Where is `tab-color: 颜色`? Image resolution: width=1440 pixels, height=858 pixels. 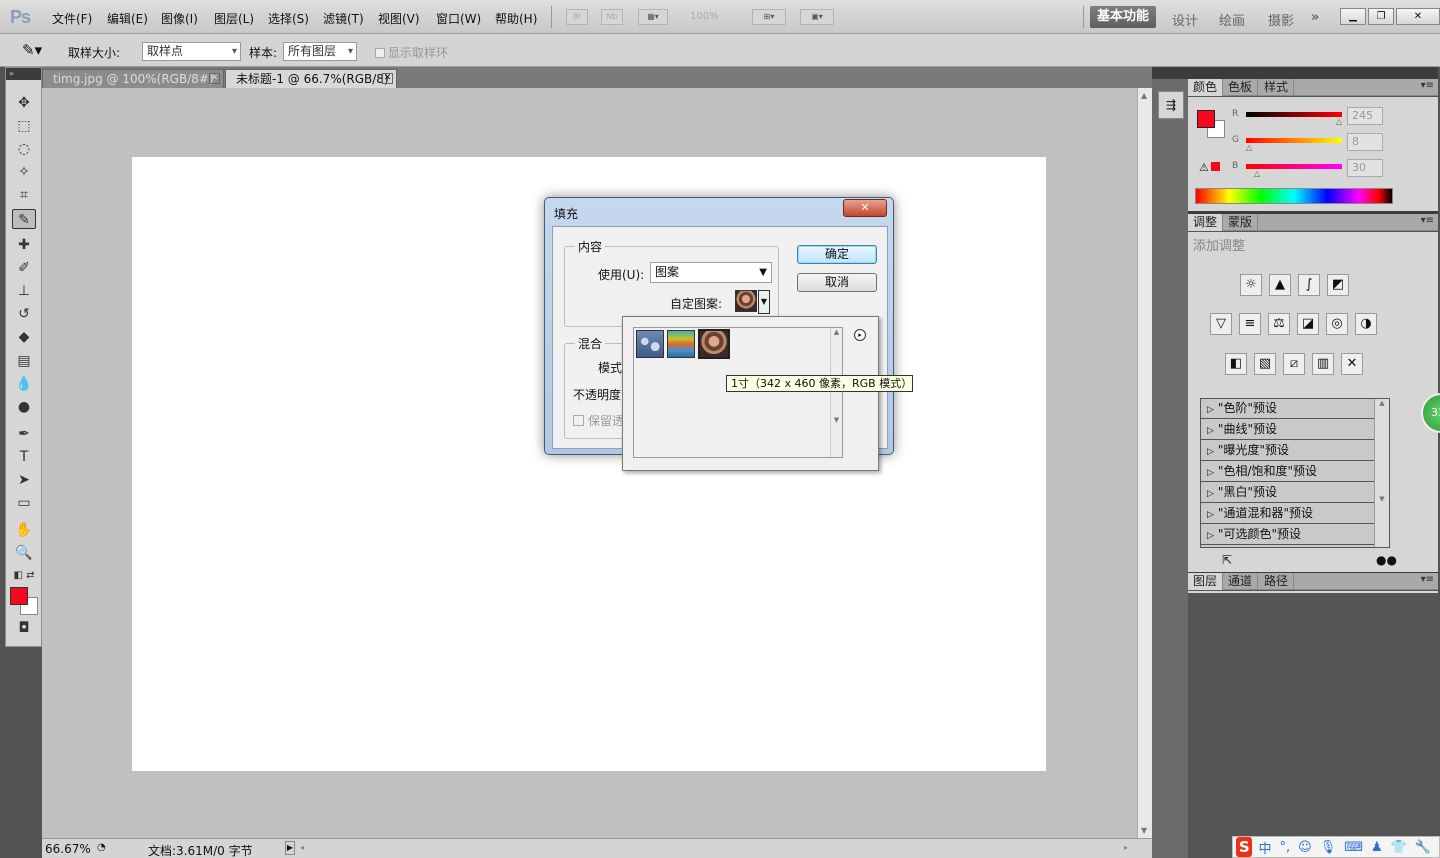
tab-color: 颜色 is located at coordinates (1206, 87).